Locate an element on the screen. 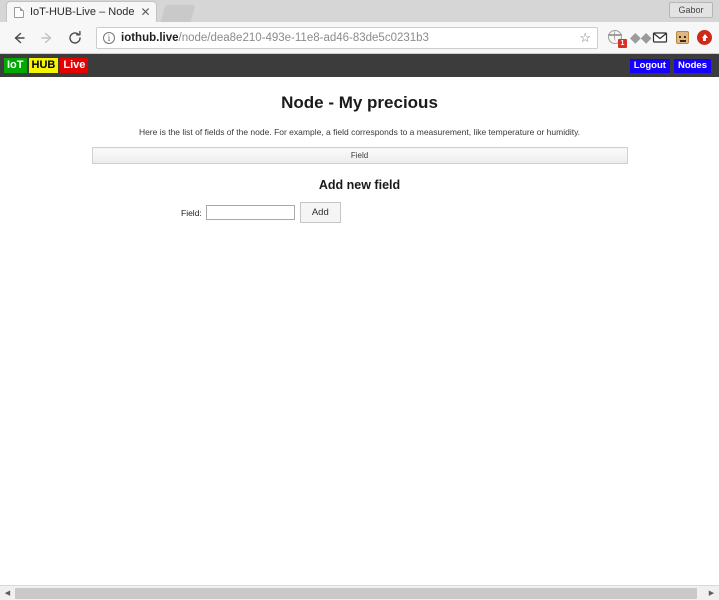 This screenshot has width=719, height=600. star-icon: ☆ is located at coordinates (585, 38).